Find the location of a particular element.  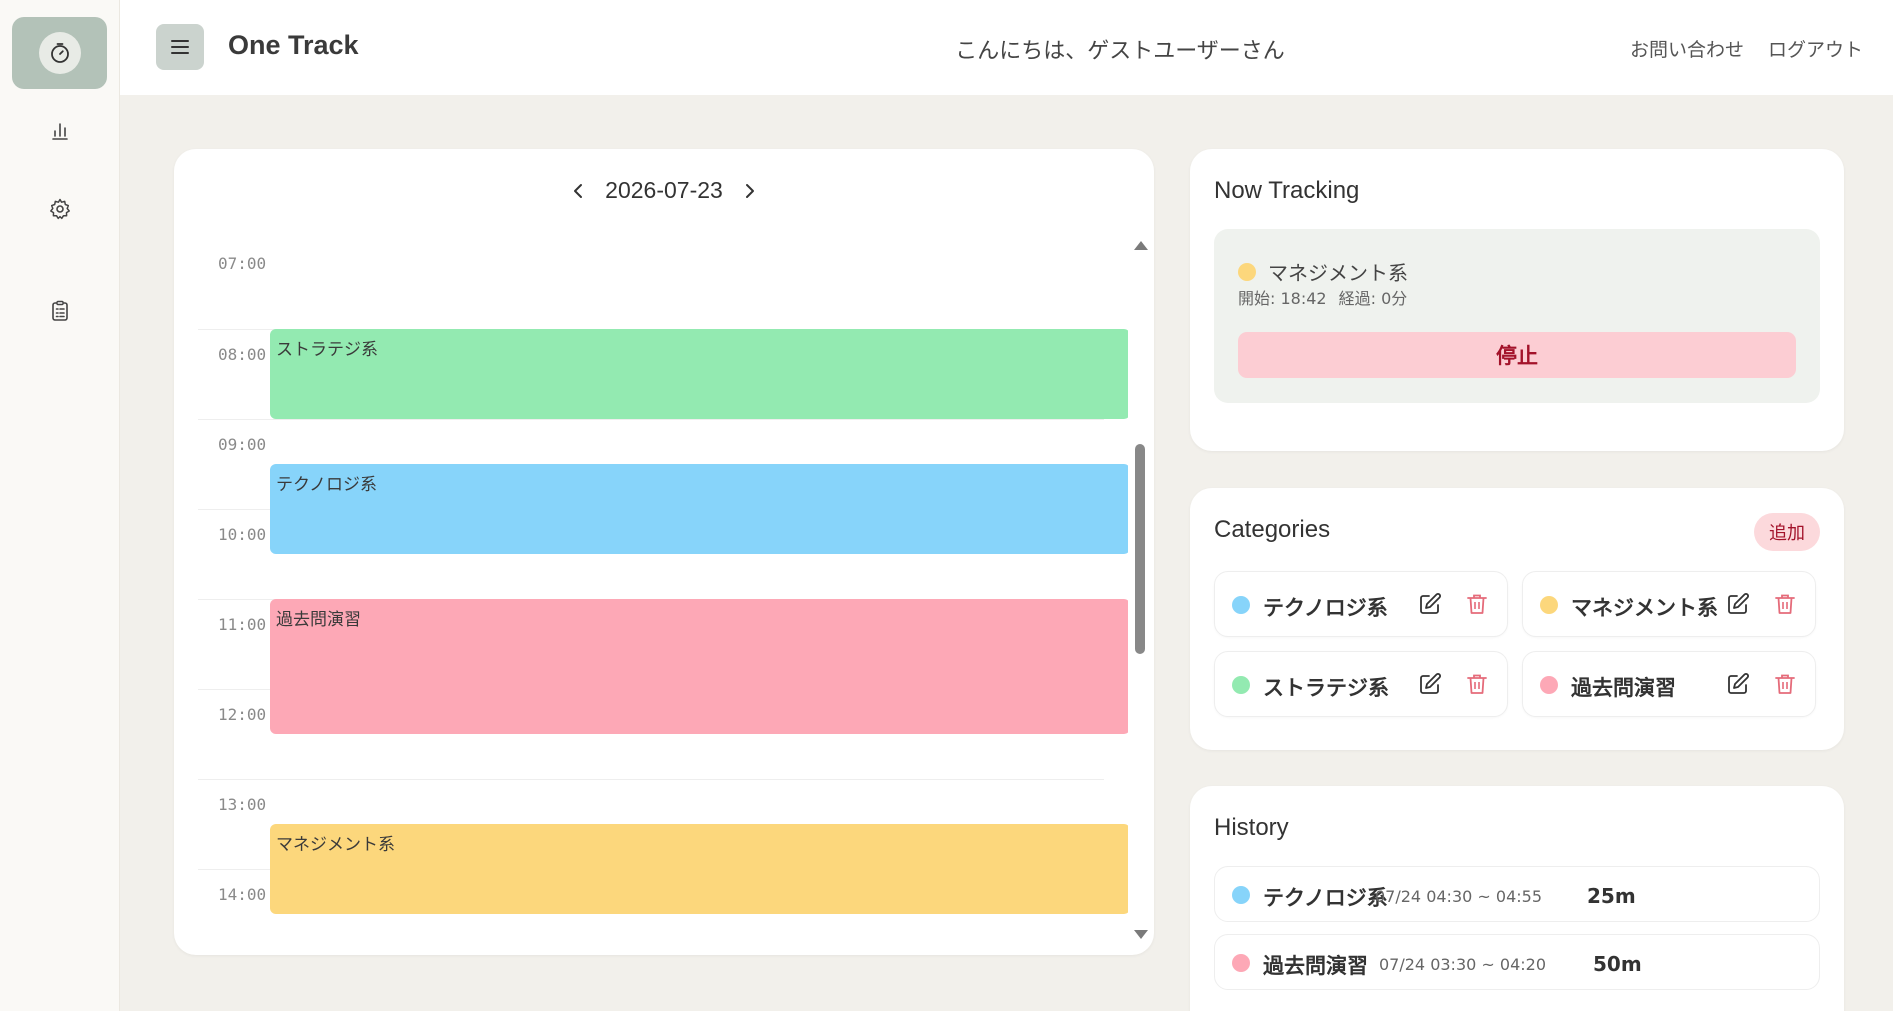

tracking-meta: 開始: 18:42 経過: 0分 is located at coordinates (1322, 297).